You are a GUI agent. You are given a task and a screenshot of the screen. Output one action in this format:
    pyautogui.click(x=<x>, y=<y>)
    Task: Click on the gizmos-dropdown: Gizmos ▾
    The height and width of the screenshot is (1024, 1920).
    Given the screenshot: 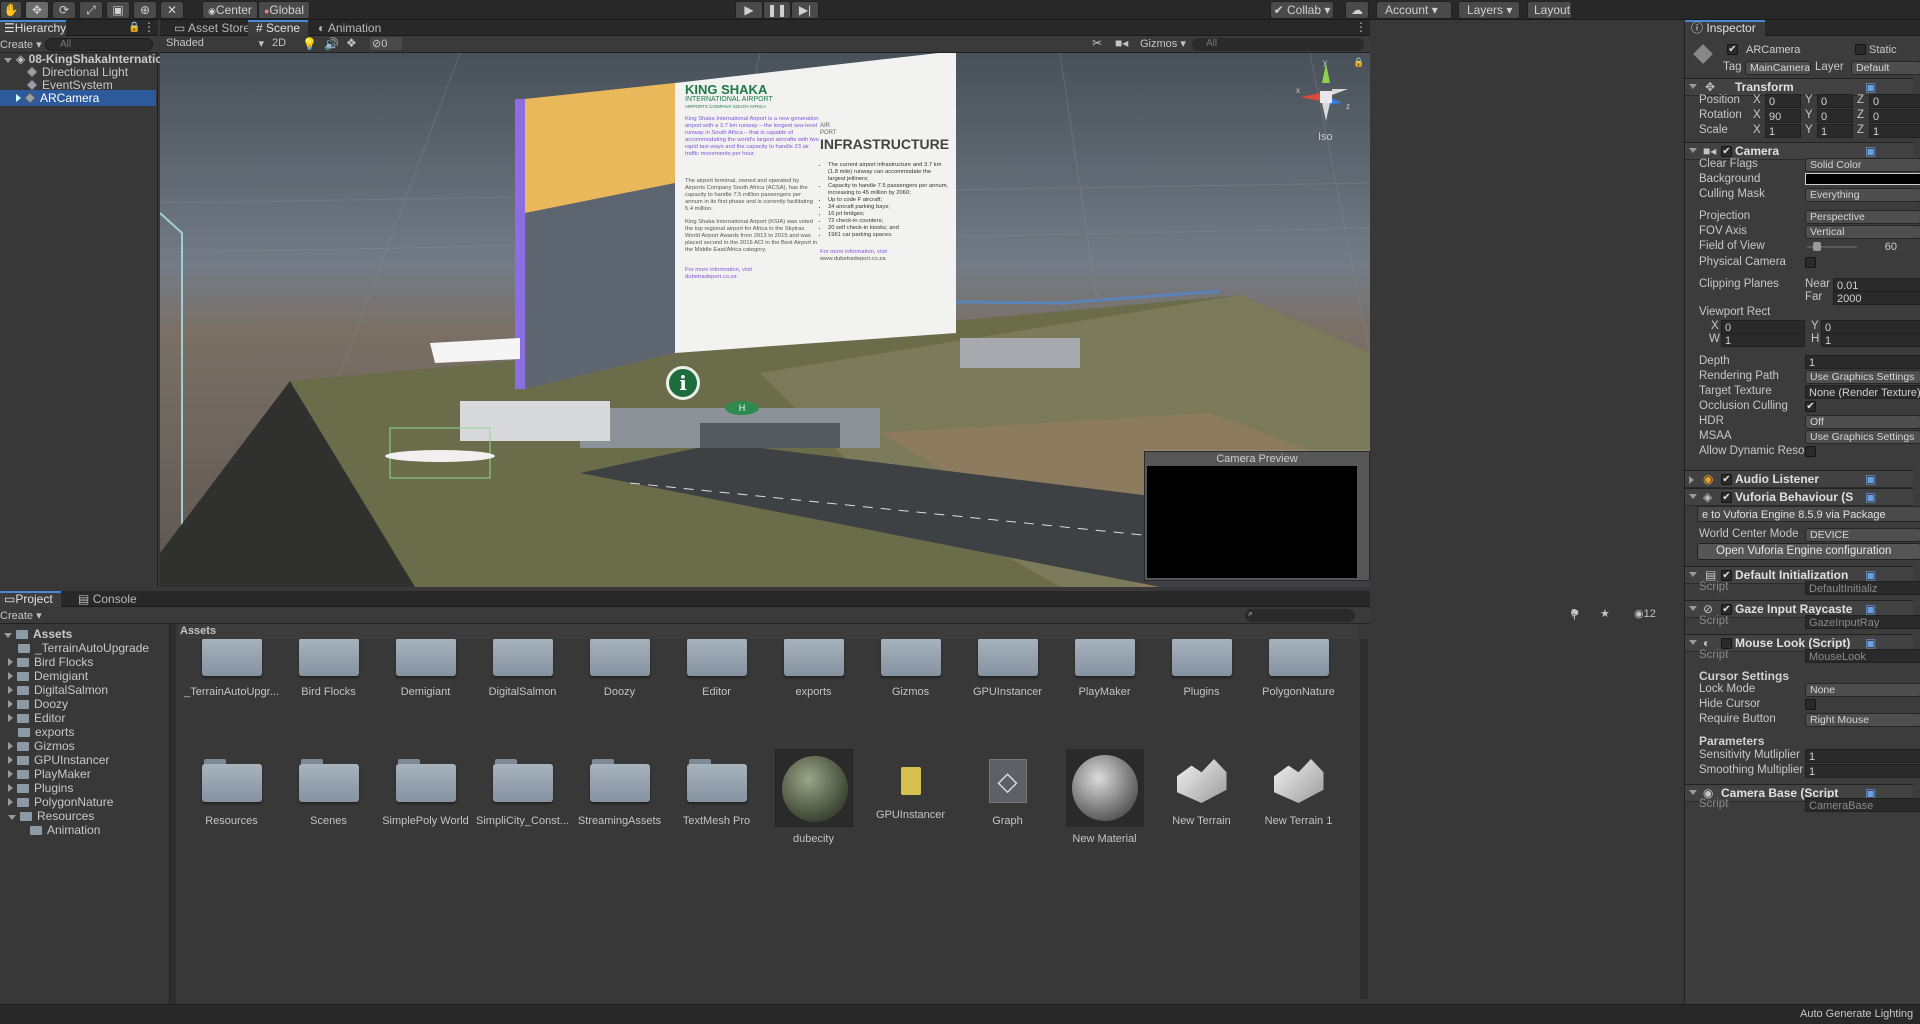 What is the action you would take?
    pyautogui.click(x=1164, y=43)
    